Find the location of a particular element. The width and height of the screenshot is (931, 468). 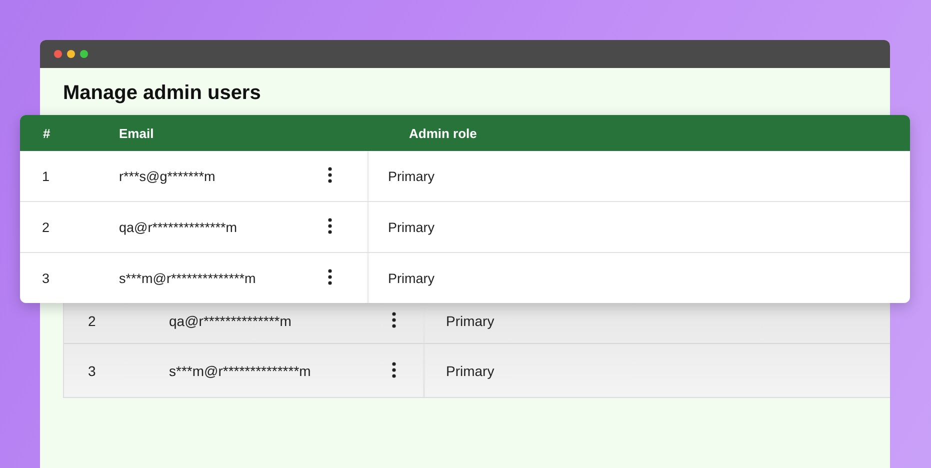

page-title: Manage admin users is located at coordinates (162, 93).